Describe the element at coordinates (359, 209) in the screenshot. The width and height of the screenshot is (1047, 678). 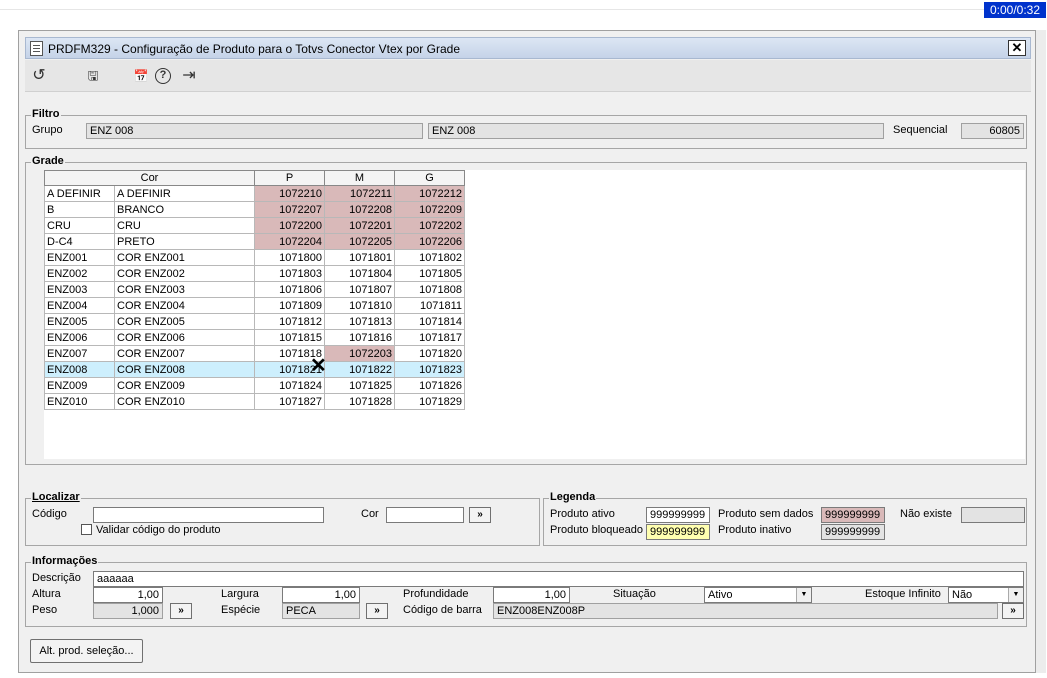
I see `cell-size-m: 1072208` at that location.